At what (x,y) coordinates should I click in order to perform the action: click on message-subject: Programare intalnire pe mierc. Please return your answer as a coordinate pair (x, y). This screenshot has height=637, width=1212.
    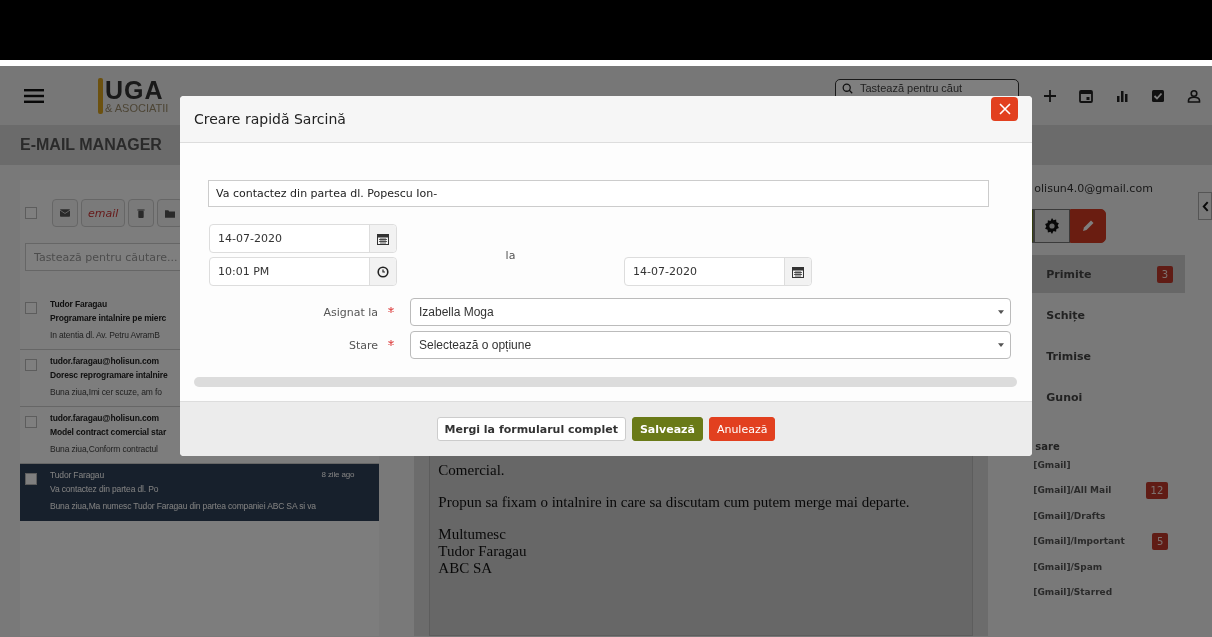
    Looking at the image, I should click on (108, 318).